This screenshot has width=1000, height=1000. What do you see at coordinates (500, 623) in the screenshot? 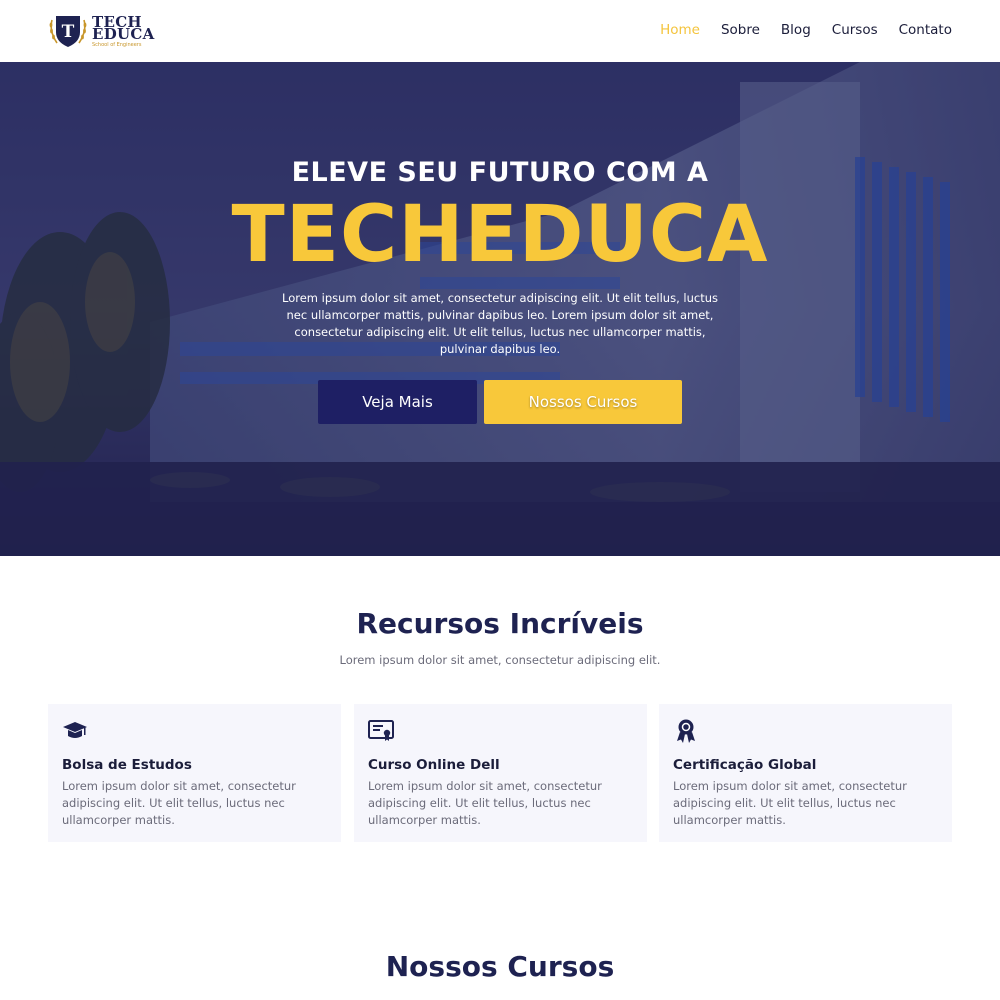
I see `features-title: Recursos Incríveis` at bounding box center [500, 623].